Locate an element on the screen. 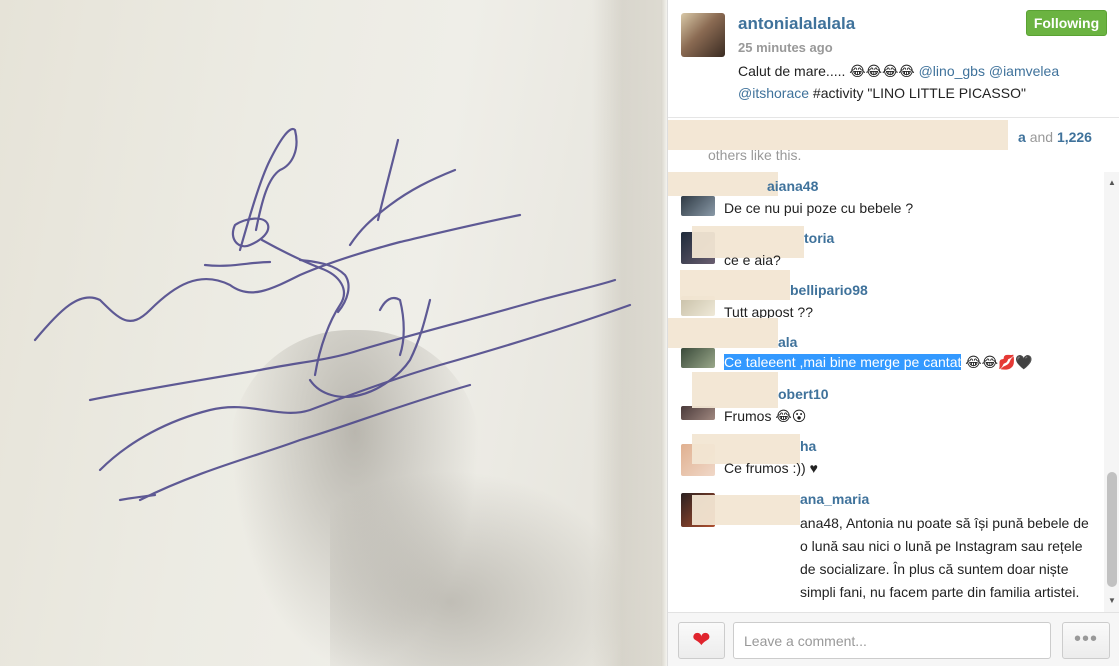 This screenshot has width=1119, height=666. author-username: antonialalalala is located at coordinates (796, 24).